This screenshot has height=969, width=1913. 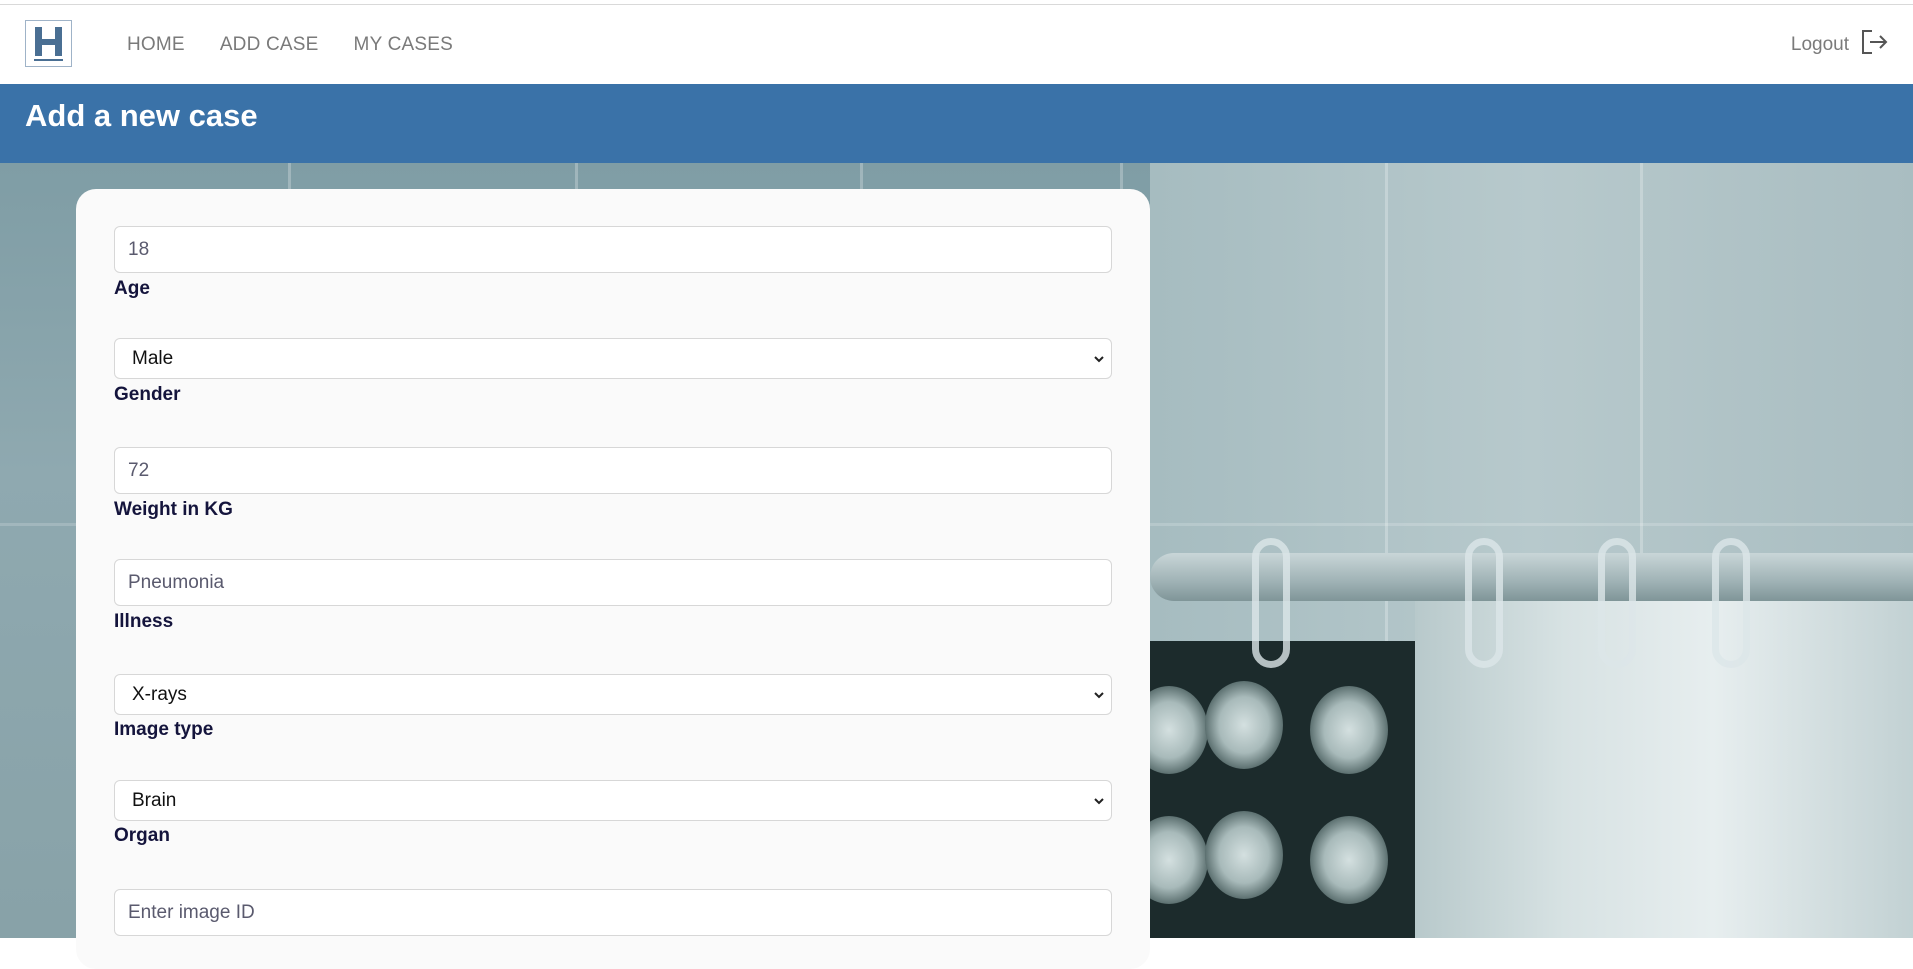 I want to click on healthcare-logo, so click(x=48, y=43).